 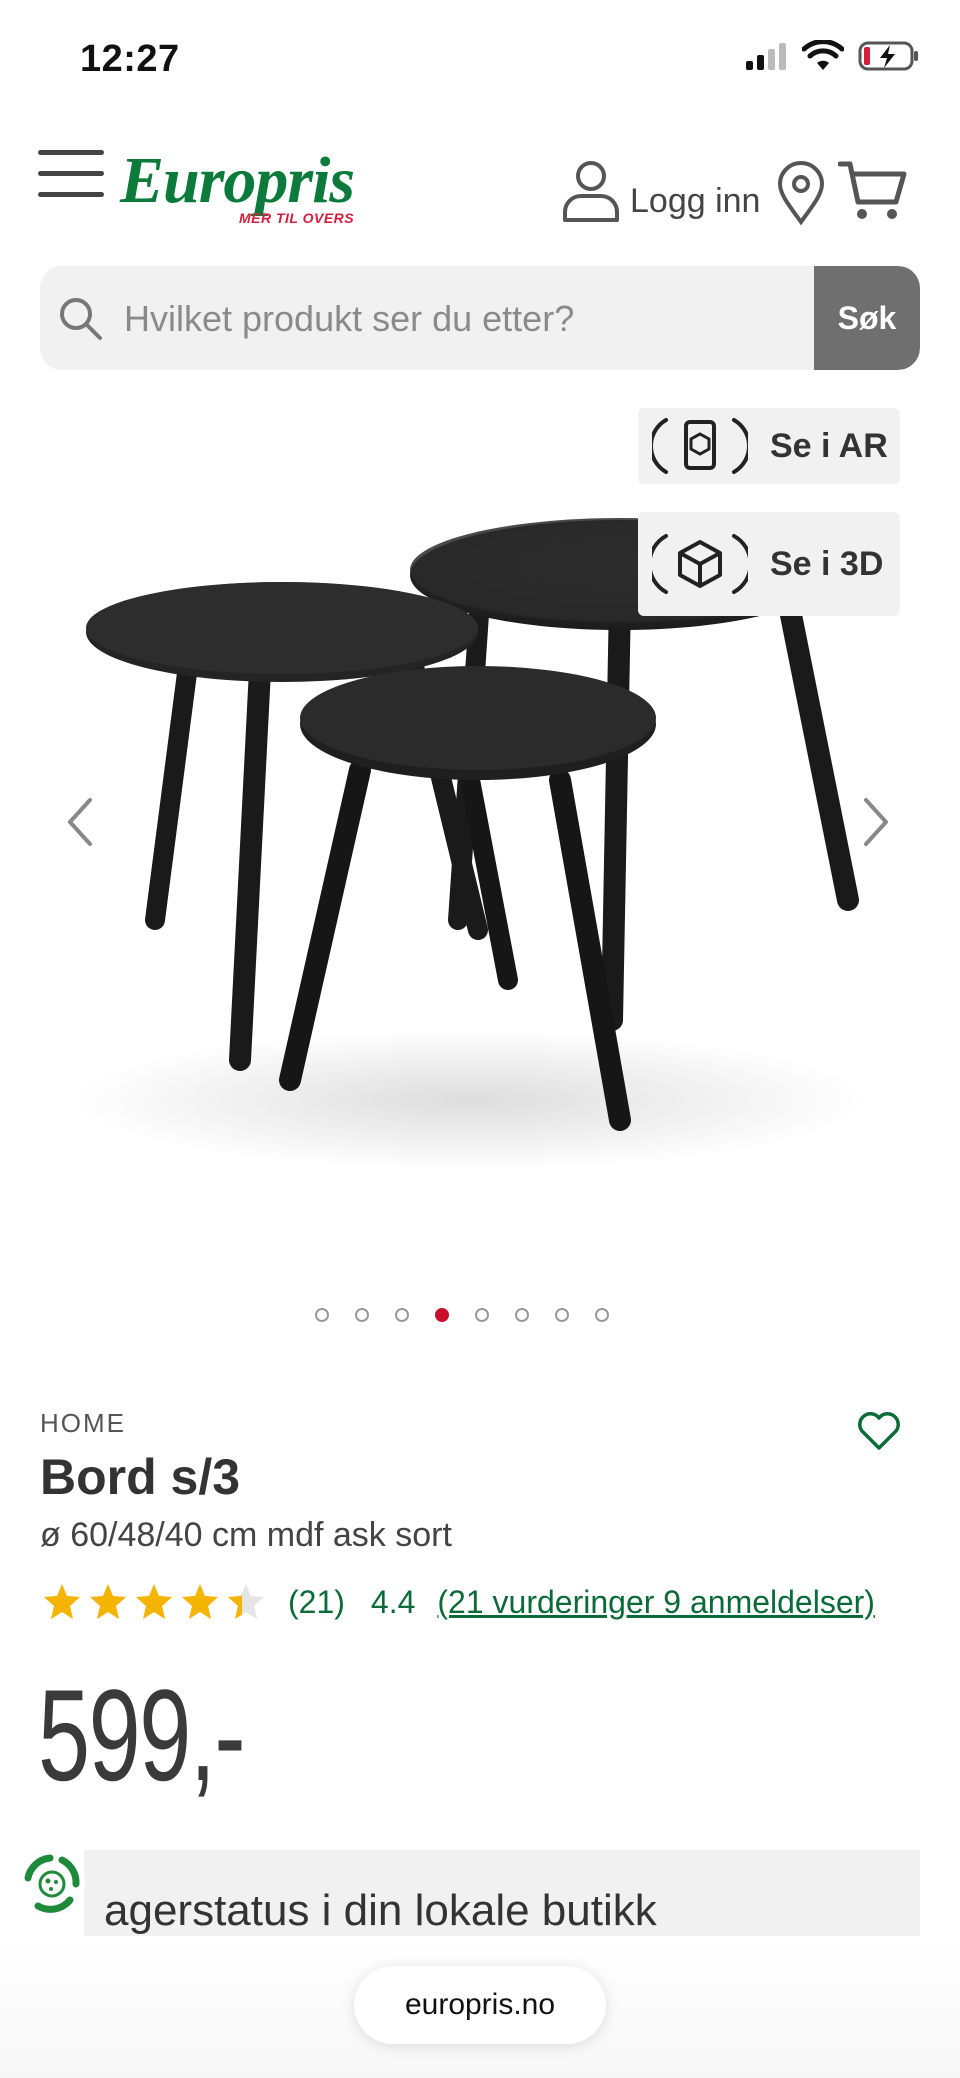 What do you see at coordinates (876, 822) in the screenshot?
I see `next-image-arrow-icon` at bounding box center [876, 822].